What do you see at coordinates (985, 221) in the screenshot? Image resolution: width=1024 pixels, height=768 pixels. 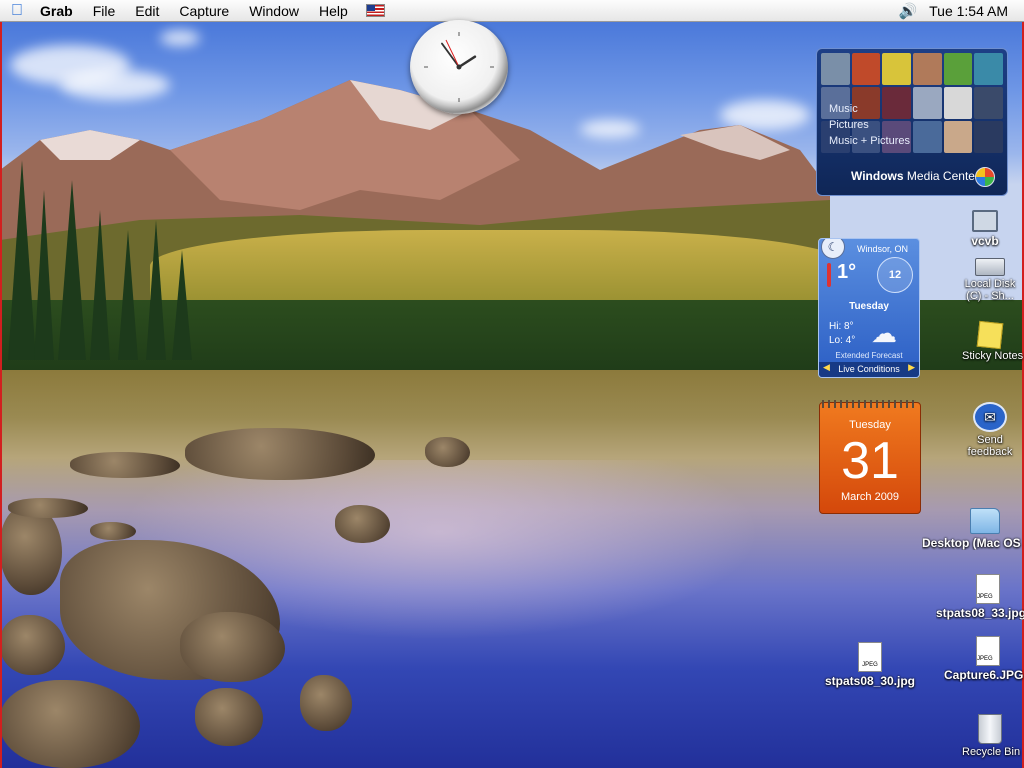 I see `computer-icon` at bounding box center [985, 221].